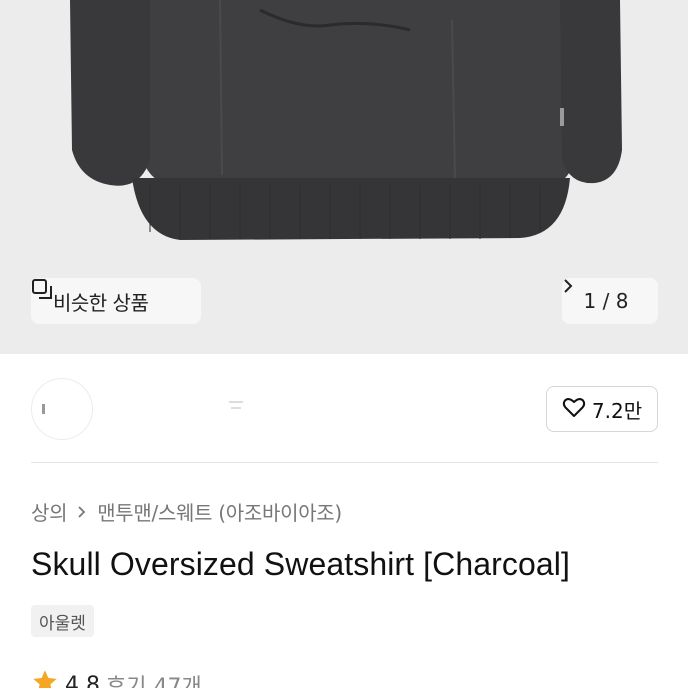 The image size is (688, 688). I want to click on rating-row: 4.8 후기 47개, so click(116, 678).